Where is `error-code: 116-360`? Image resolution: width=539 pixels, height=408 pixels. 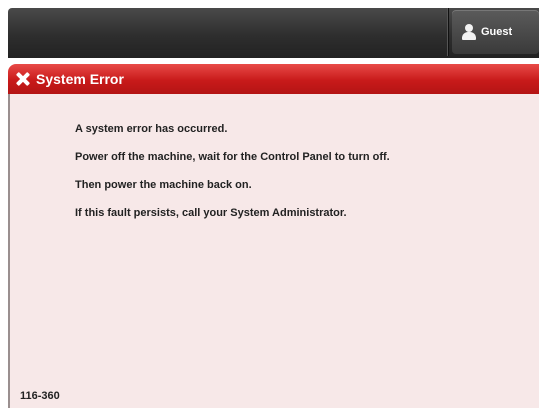
error-code: 116-360 is located at coordinates (40, 396).